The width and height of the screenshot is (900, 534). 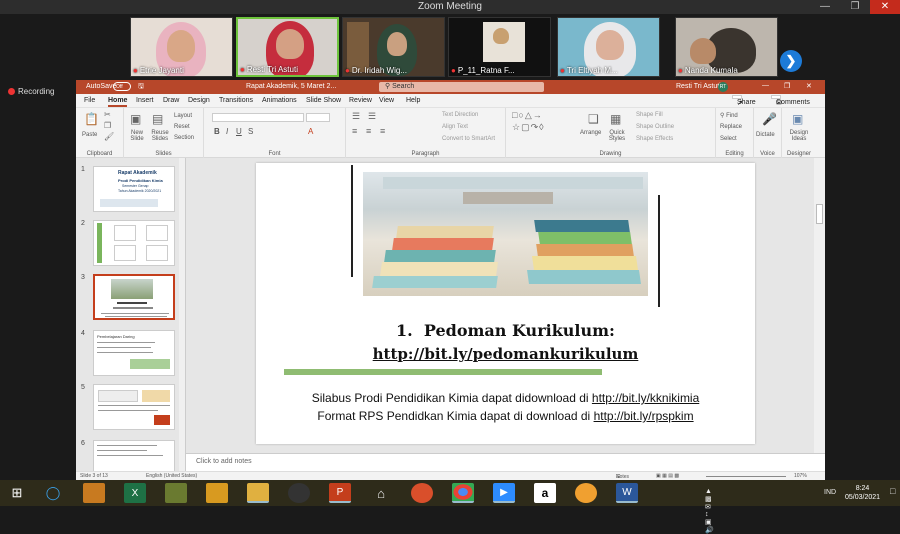 I want to click on section-button: Section, so click(x=184, y=138).